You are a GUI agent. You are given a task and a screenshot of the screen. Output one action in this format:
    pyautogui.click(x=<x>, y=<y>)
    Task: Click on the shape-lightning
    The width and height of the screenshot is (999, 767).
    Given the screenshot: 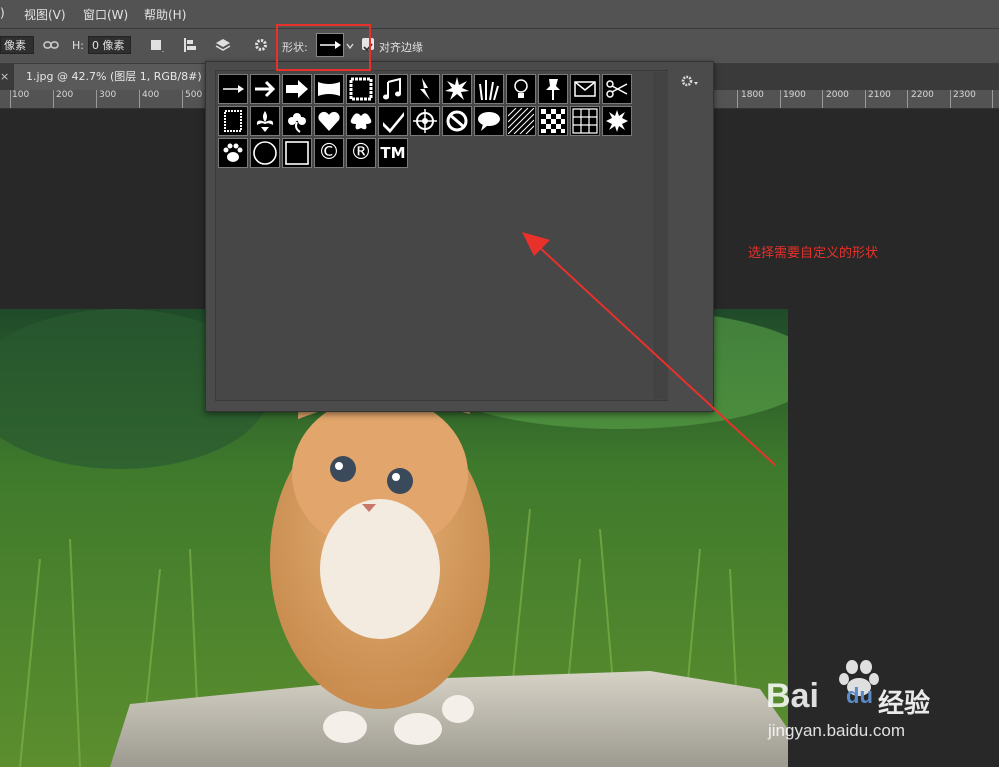 What is the action you would take?
    pyautogui.click(x=425, y=89)
    